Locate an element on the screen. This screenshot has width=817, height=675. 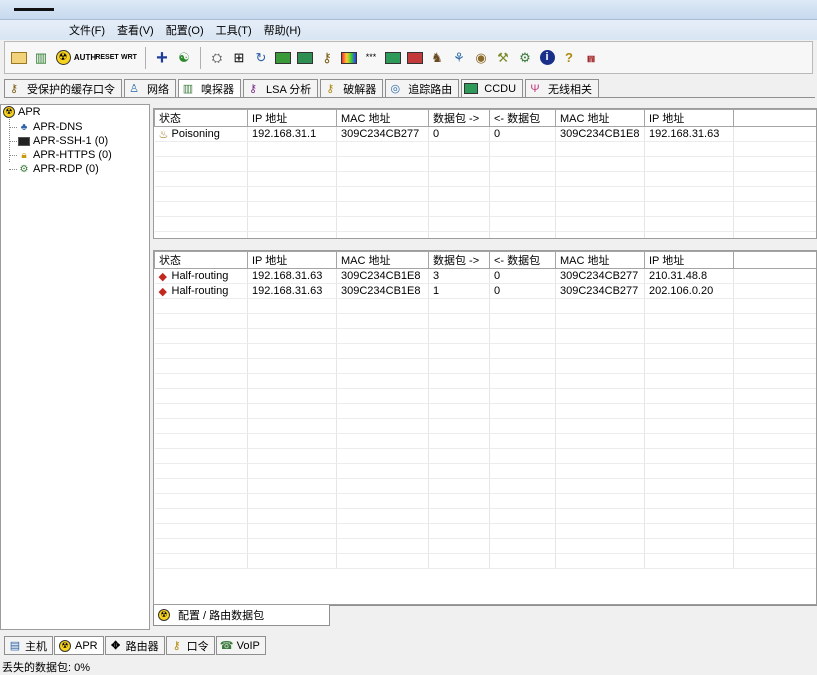
refresh-icon: ↻ is located at coordinates (261, 58).